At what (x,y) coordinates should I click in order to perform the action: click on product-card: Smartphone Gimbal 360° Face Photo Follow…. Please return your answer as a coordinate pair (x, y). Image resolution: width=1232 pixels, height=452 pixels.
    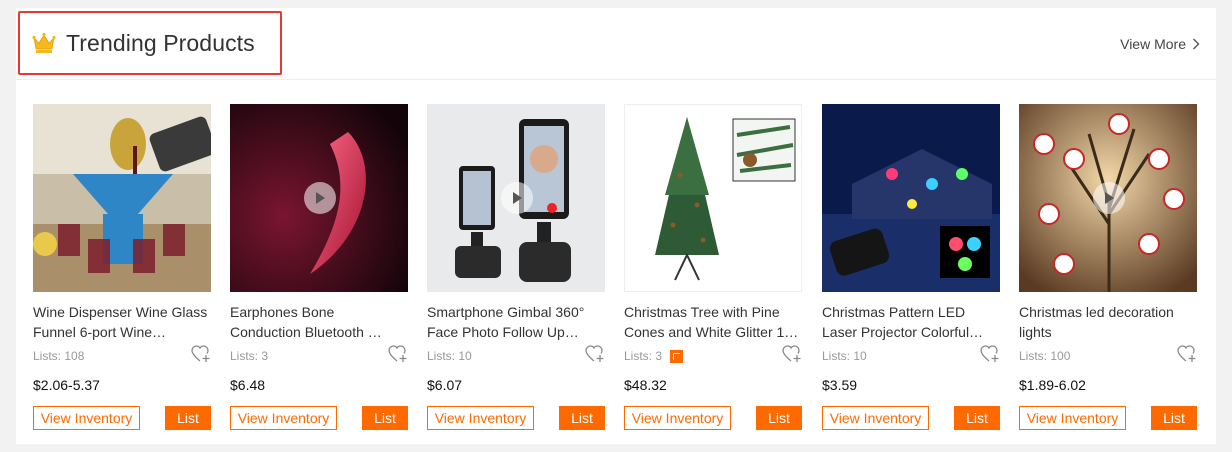
    Looking at the image, I should click on (516, 269).